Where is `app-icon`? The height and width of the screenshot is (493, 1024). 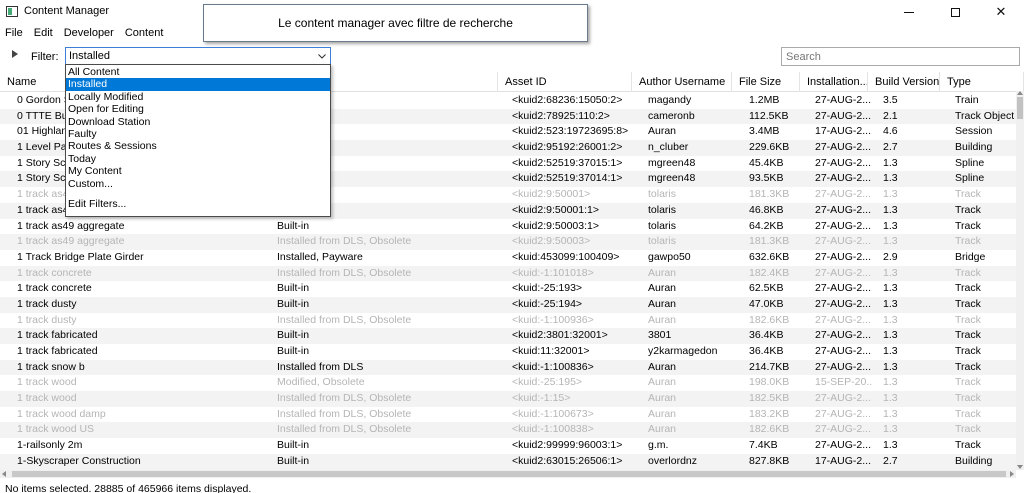 app-icon is located at coordinates (12, 11).